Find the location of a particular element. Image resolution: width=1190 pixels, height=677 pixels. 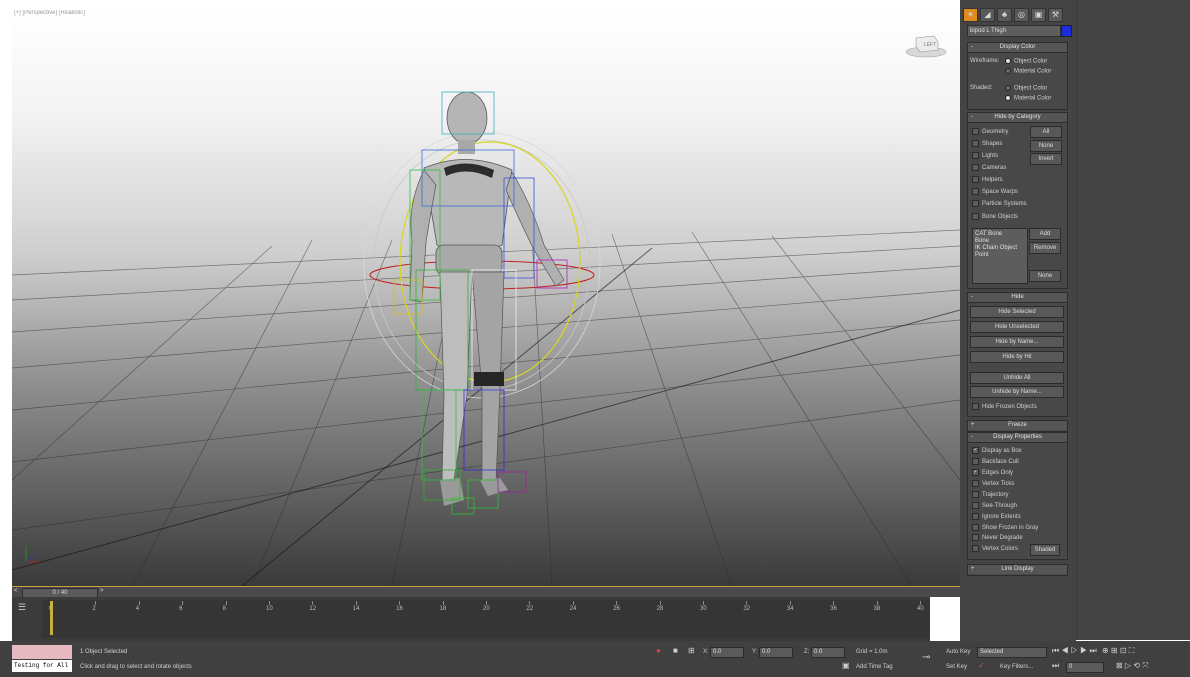

curve-editor-icon: ☰ is located at coordinates (22, 607).